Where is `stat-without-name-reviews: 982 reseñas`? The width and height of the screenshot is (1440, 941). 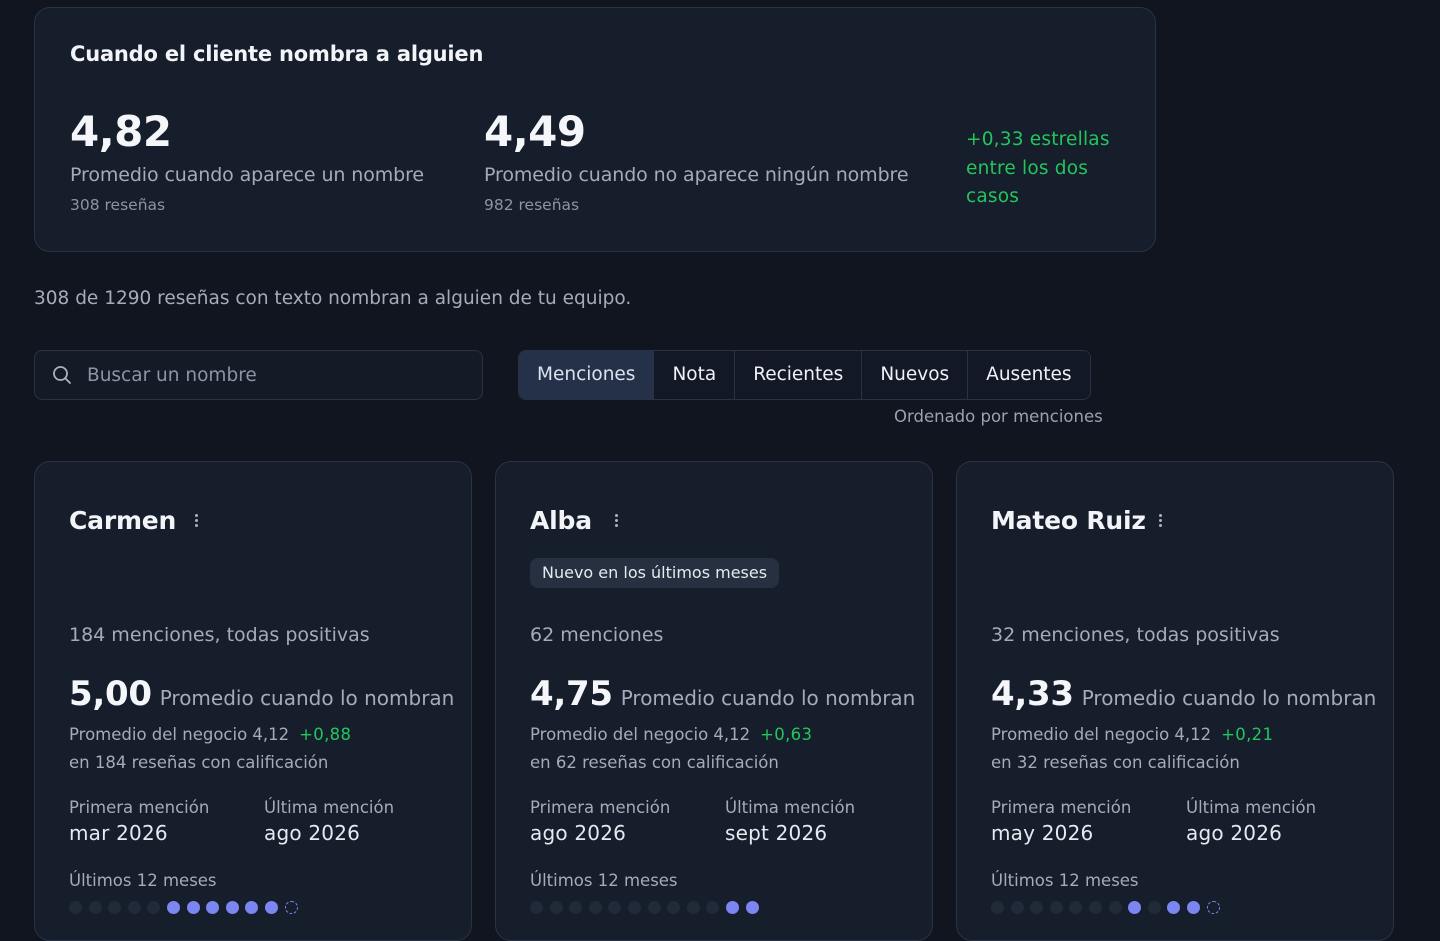 stat-without-name-reviews: 982 reseñas is located at coordinates (532, 205).